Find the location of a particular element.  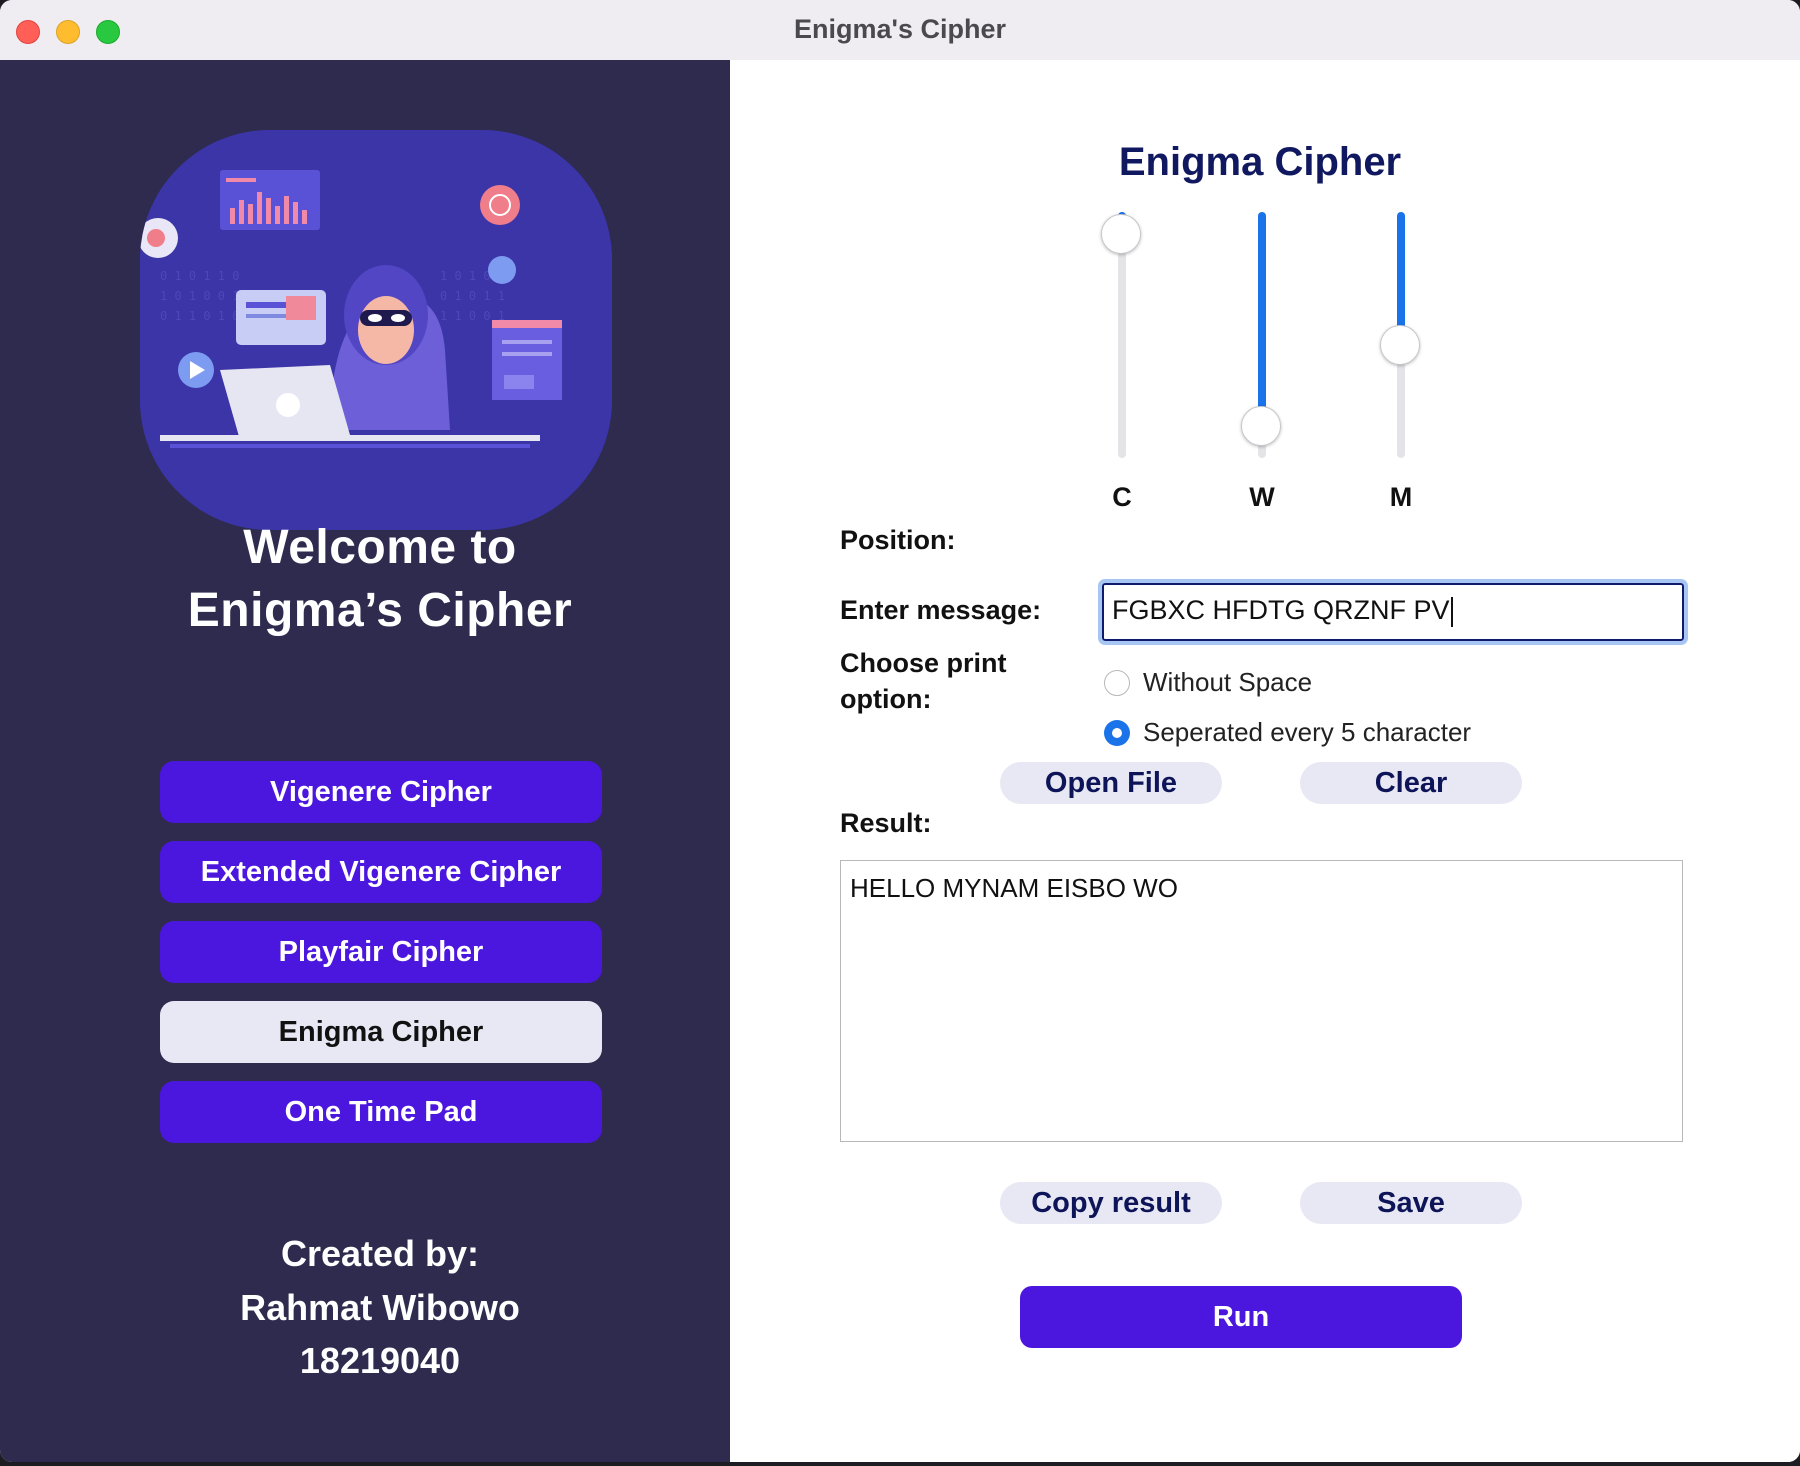

copy-result-button: Copy result is located at coordinates (1111, 1203).